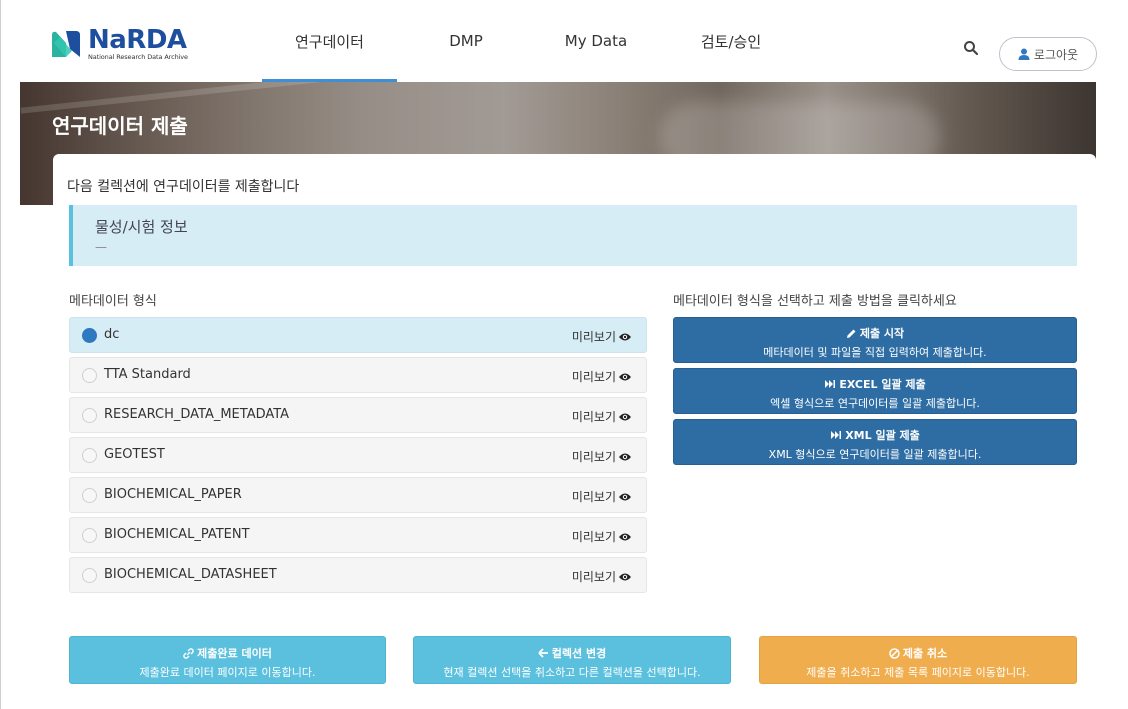  I want to click on logout-label: 로그아웃, so click(1056, 54).